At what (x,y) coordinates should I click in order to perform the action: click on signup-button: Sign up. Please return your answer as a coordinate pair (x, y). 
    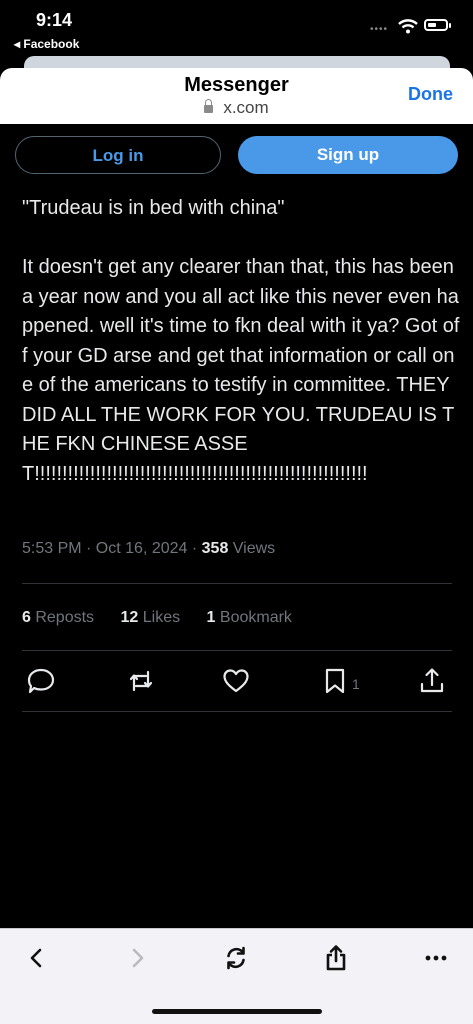
    Looking at the image, I should click on (348, 155).